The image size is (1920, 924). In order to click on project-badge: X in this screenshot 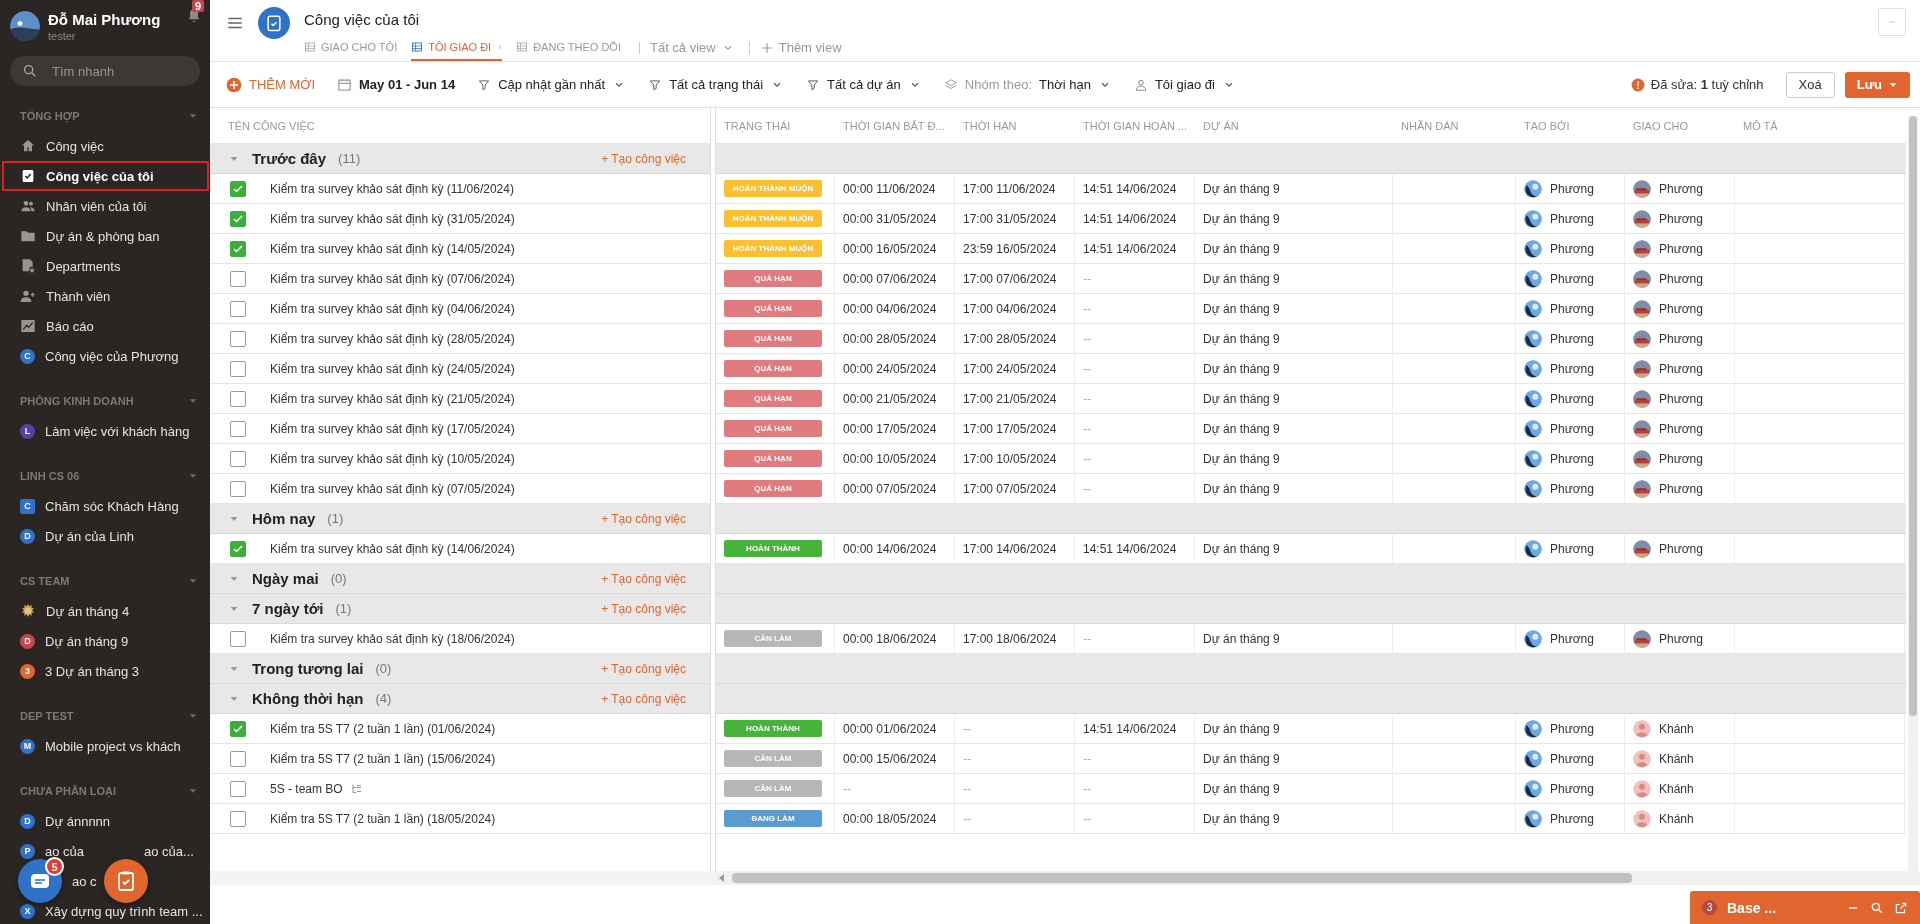, I will do `click(27, 911)`.